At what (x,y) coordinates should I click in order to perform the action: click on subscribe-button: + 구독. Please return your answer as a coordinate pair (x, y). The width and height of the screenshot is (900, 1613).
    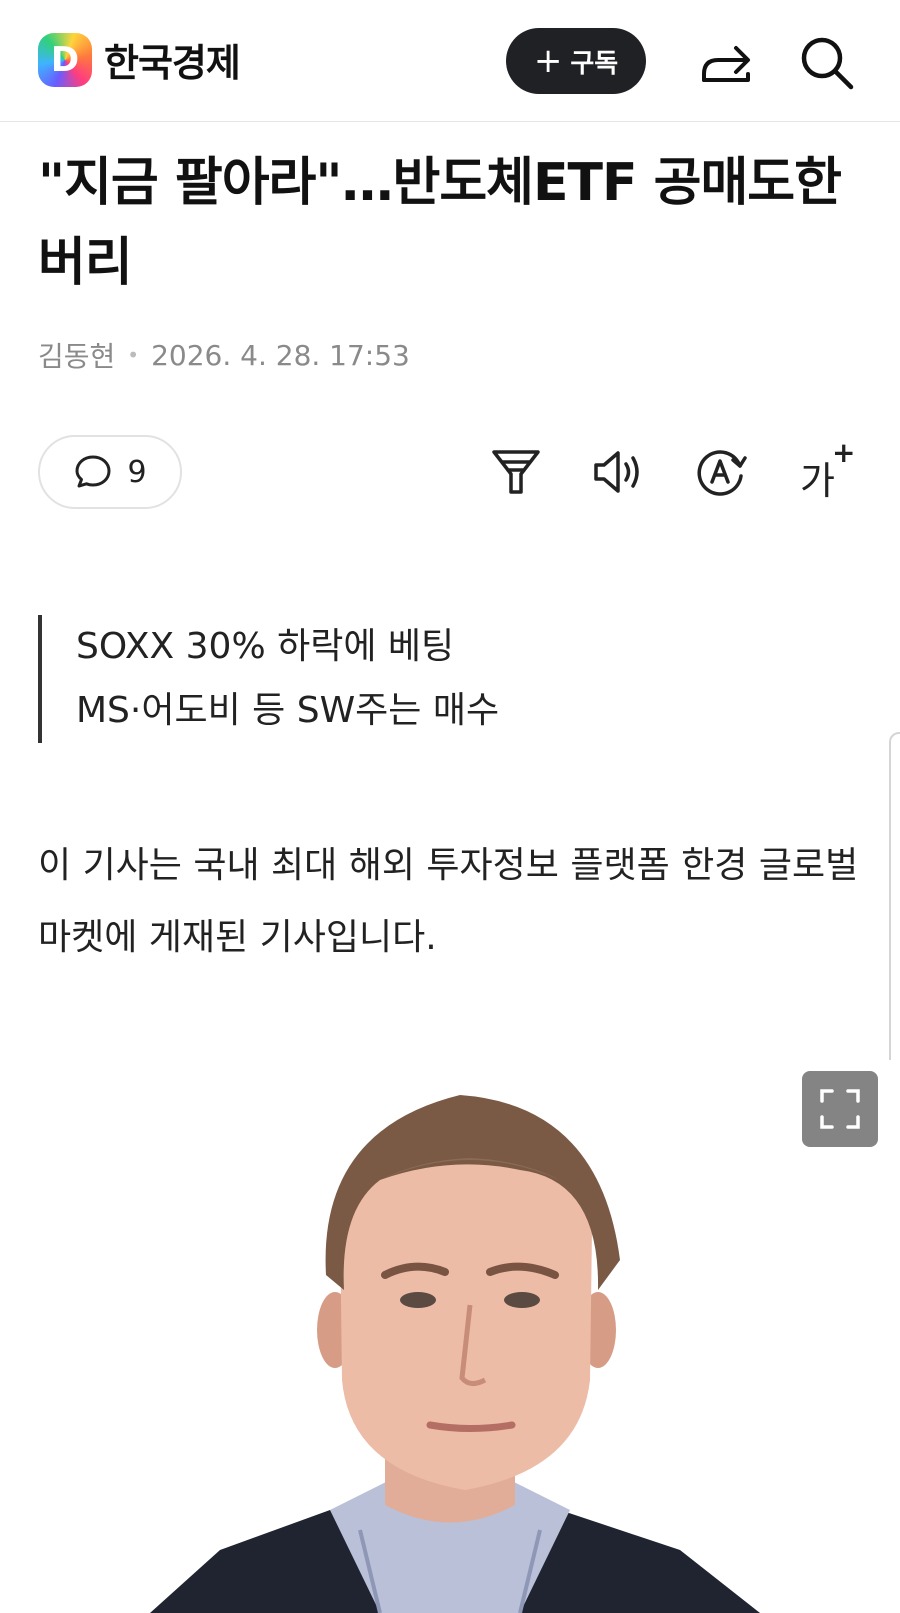
    Looking at the image, I should click on (576, 61).